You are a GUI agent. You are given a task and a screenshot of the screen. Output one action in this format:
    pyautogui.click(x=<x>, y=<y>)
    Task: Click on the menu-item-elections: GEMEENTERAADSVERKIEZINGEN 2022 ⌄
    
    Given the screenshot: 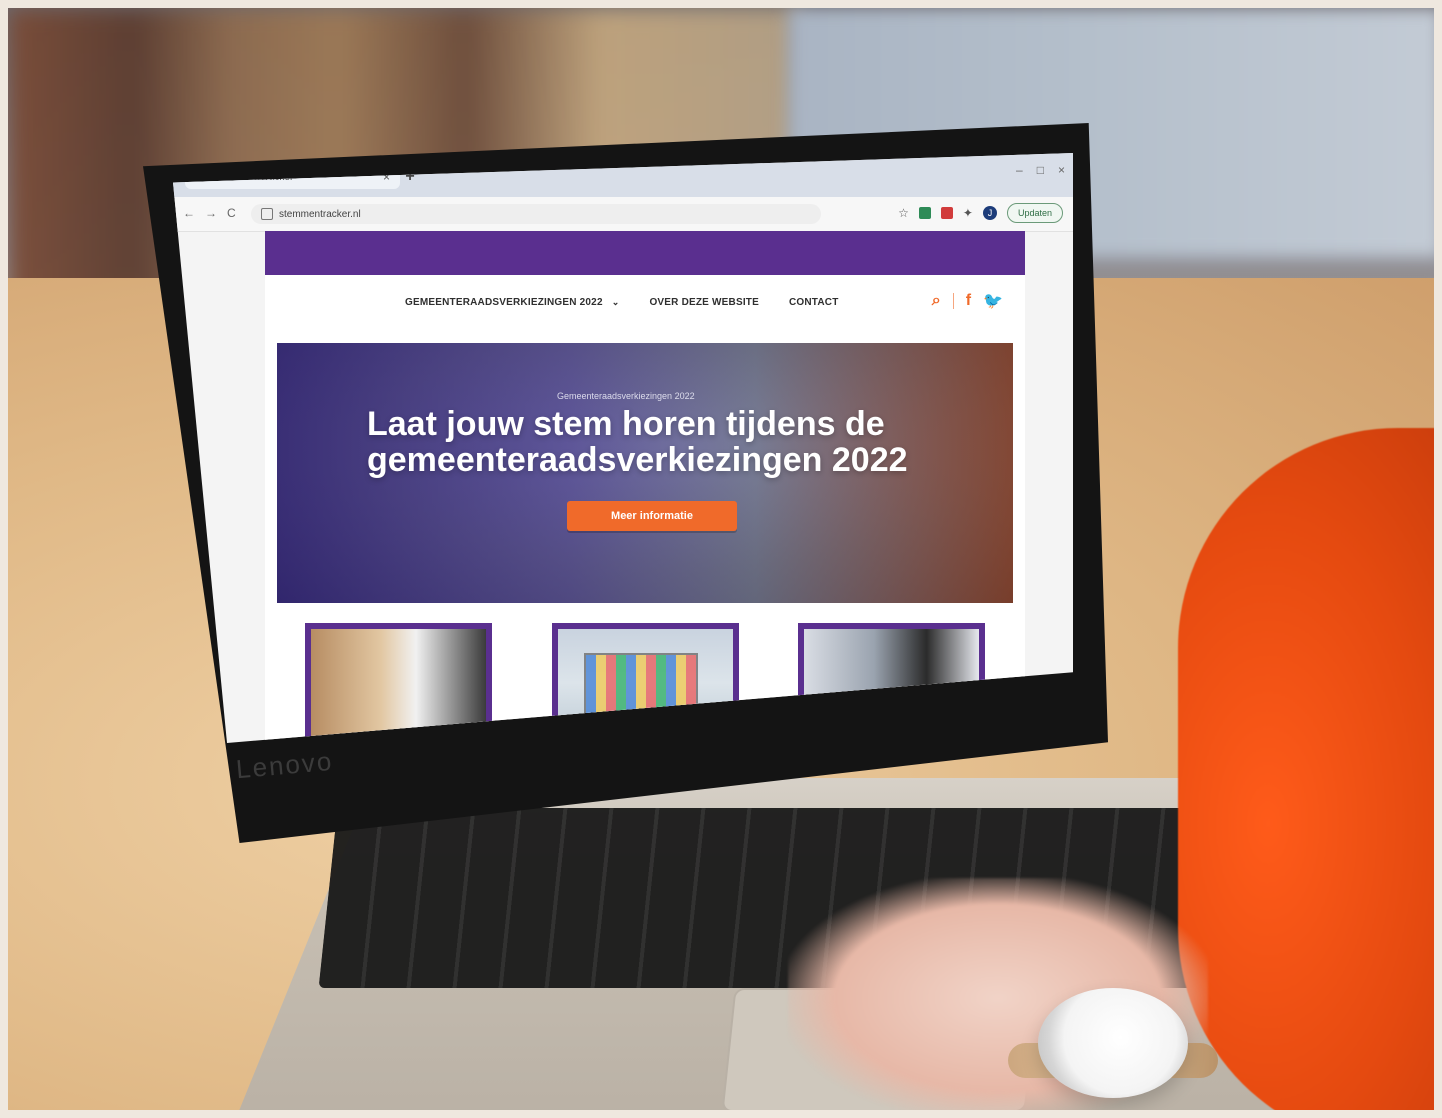 What is the action you would take?
    pyautogui.click(x=512, y=302)
    